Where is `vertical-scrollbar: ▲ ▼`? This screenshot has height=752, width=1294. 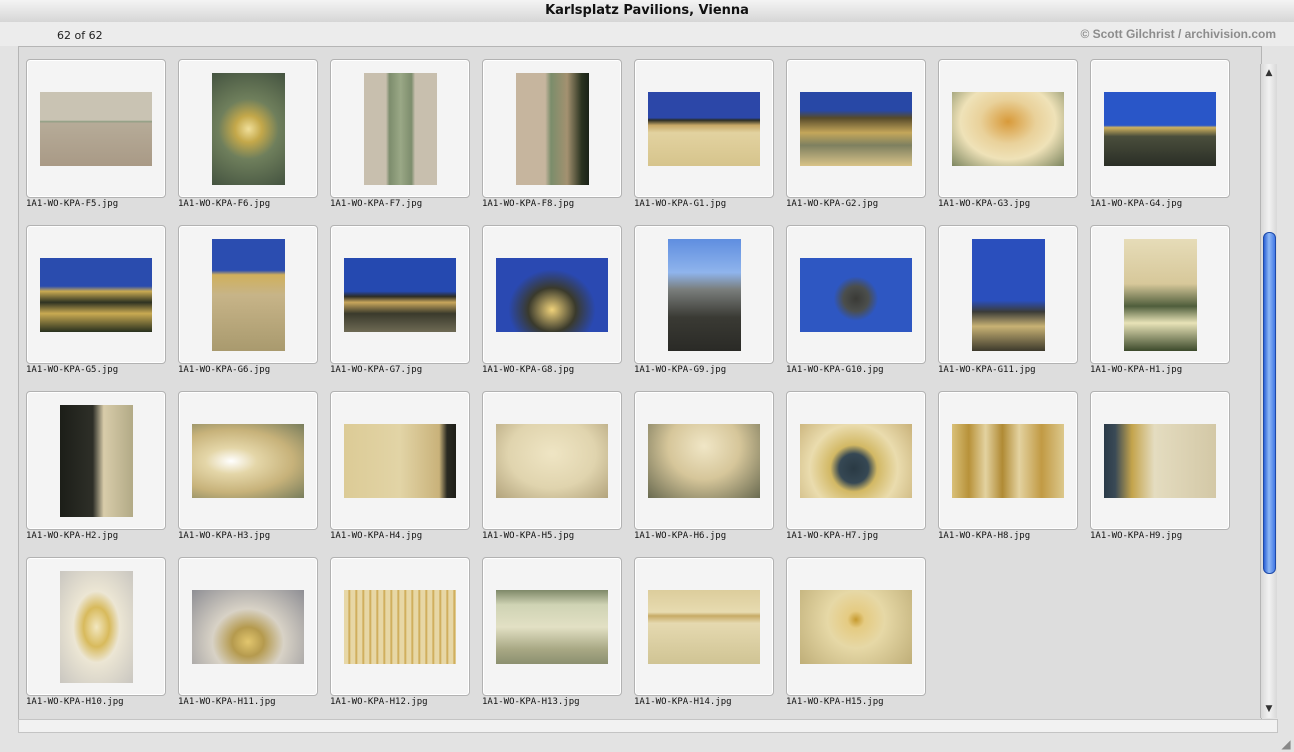
vertical-scrollbar: ▲ ▼ is located at coordinates (1268, 391).